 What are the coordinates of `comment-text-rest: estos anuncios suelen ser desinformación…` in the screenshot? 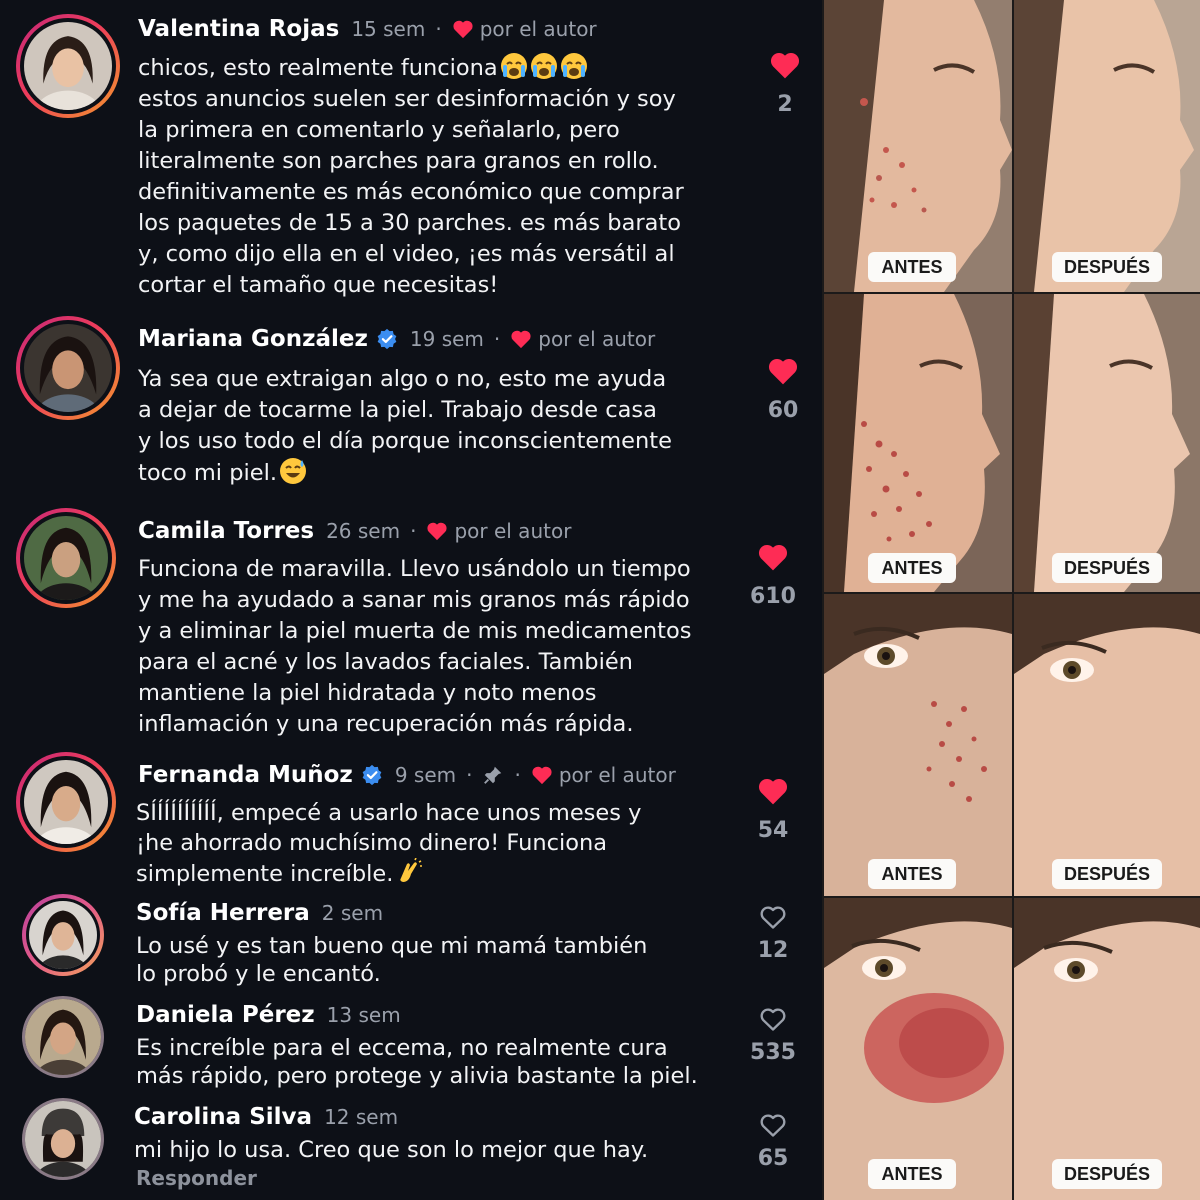 It's located at (411, 192).